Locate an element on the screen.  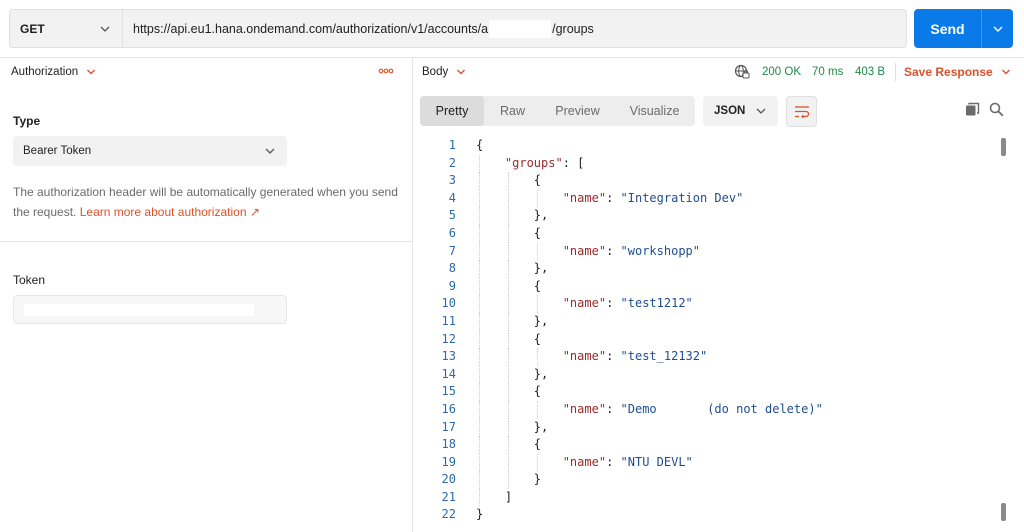
code-text: ] is located at coordinates (494, 496).